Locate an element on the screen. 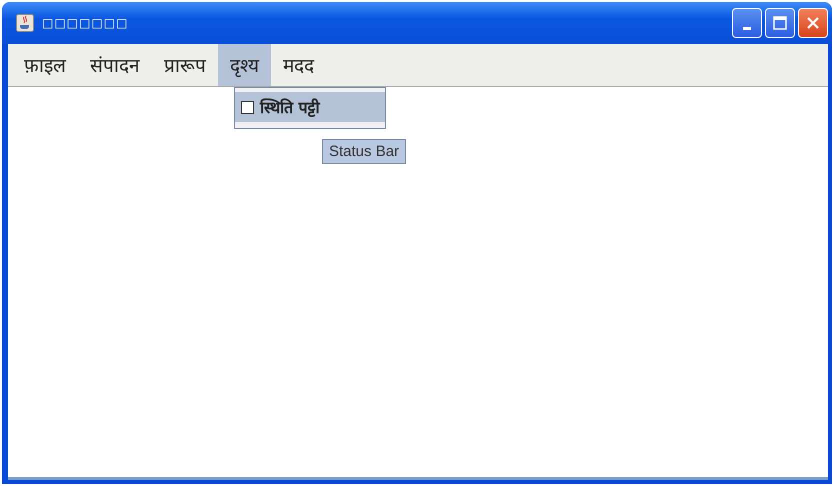  close-button is located at coordinates (813, 23).